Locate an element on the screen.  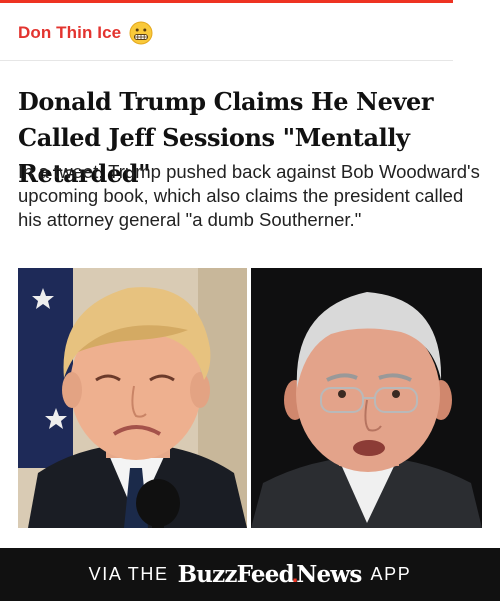
footer-via-text: VIA THE is located at coordinates (128, 574).